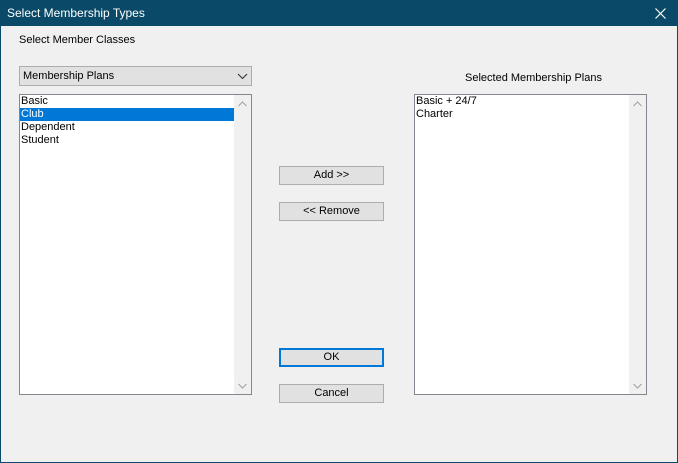 The width and height of the screenshot is (678, 463). What do you see at coordinates (127, 101) in the screenshot?
I see `list-item: Basic` at bounding box center [127, 101].